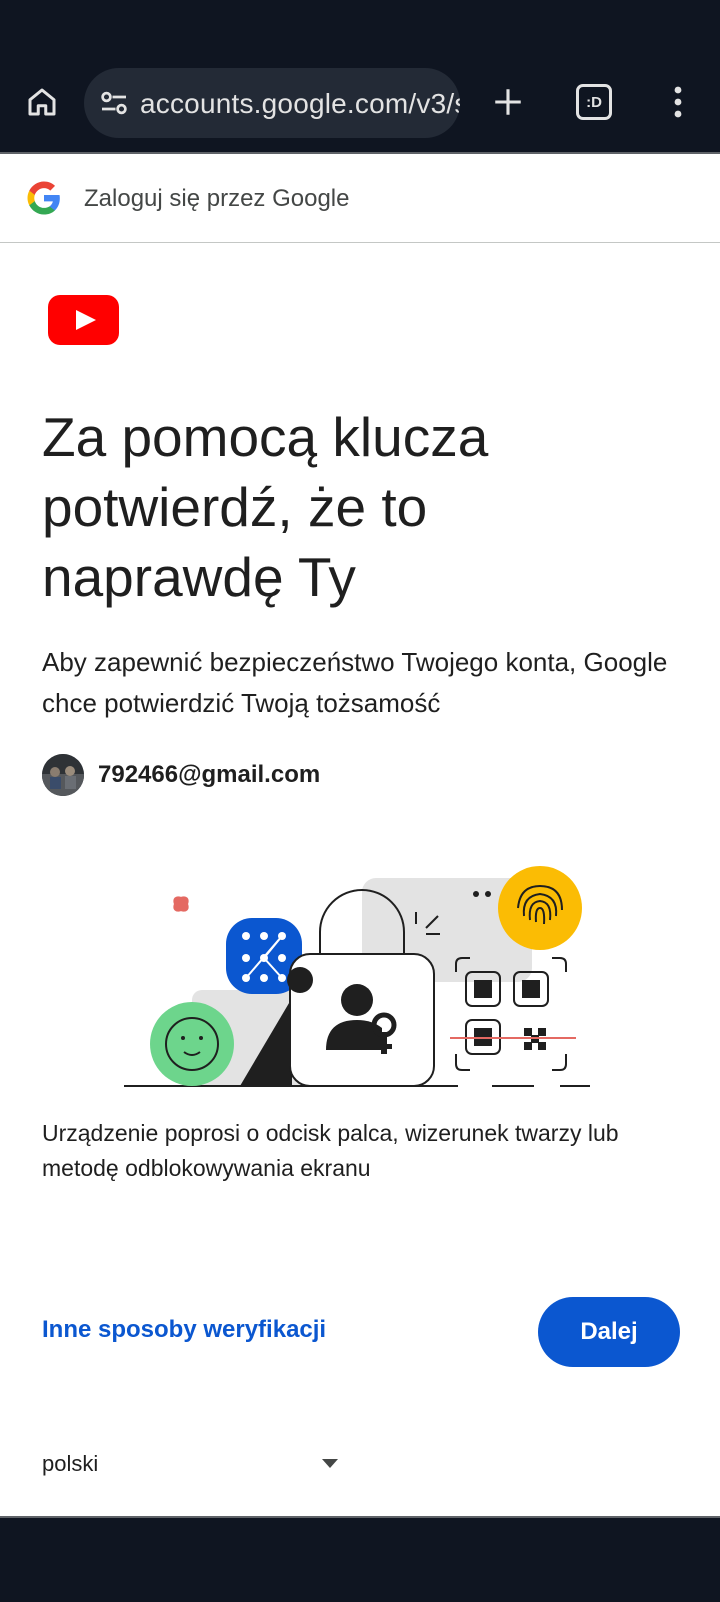 This screenshot has width=720, height=1602. Describe the element at coordinates (70, 1463) in the screenshot. I see `language-value: polski` at that location.